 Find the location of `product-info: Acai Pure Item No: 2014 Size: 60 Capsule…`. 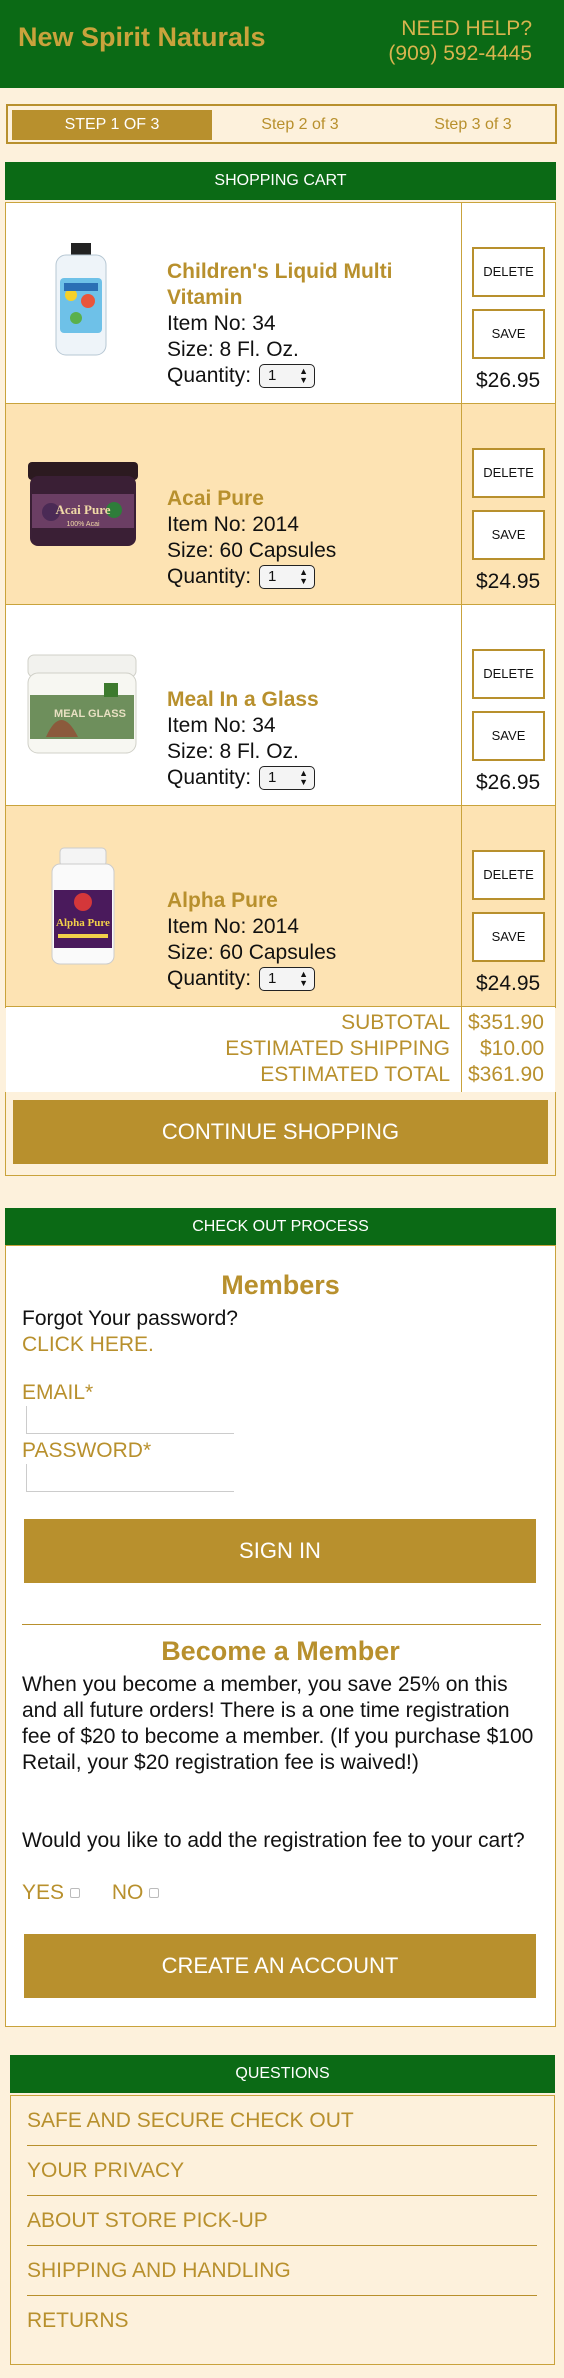

product-info: Acai Pure Item No: 2014 Size: 60 Capsule… is located at coordinates (312, 538).